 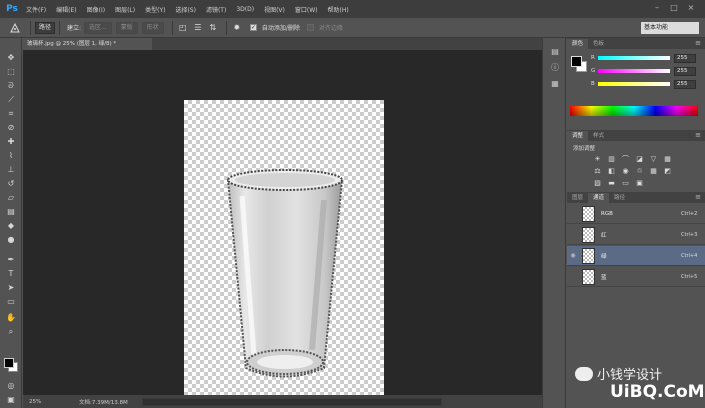 What do you see at coordinates (636, 277) in the screenshot?
I see `channel-row-blue: 蓝 Ctrl+5` at bounding box center [636, 277].